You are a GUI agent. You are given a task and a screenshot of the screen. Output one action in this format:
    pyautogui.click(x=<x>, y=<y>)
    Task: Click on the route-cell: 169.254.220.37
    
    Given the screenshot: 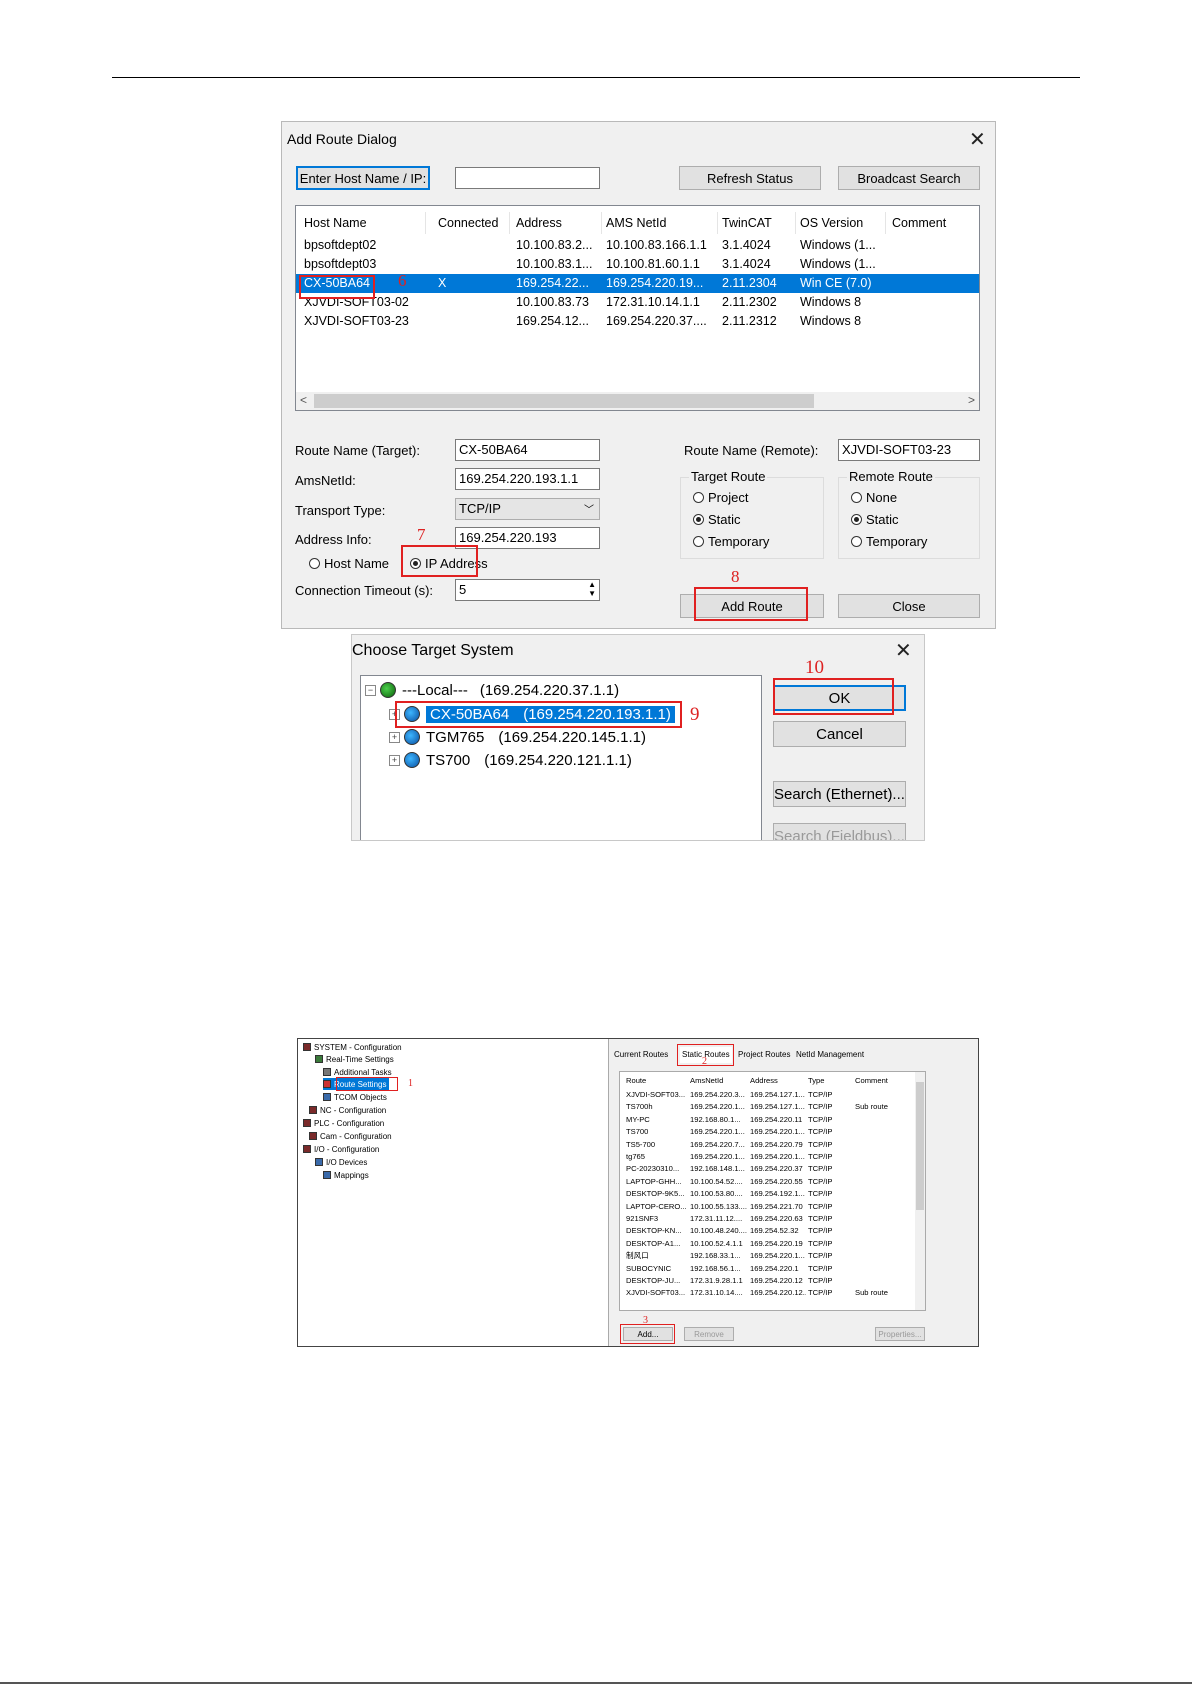 What is the action you would take?
    pyautogui.click(x=776, y=1169)
    